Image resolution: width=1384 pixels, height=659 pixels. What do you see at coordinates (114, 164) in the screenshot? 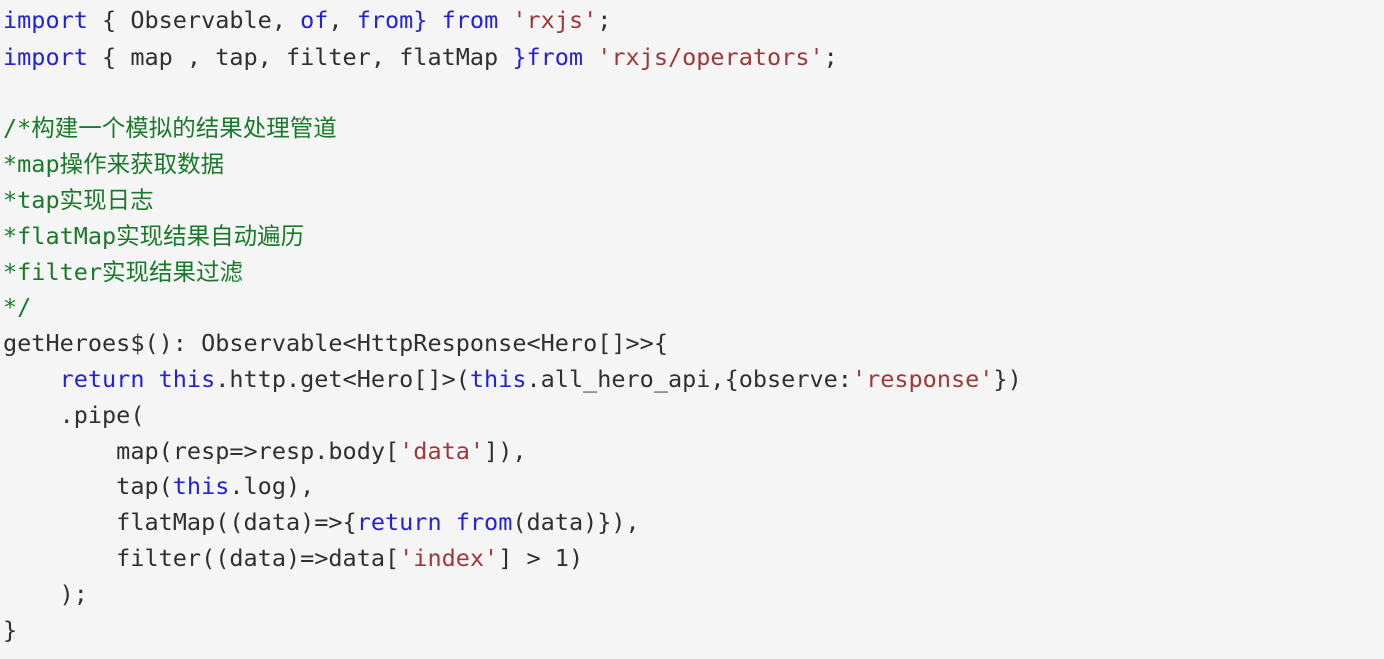
I see `code-token-comment: *map操作来获取数据` at bounding box center [114, 164].